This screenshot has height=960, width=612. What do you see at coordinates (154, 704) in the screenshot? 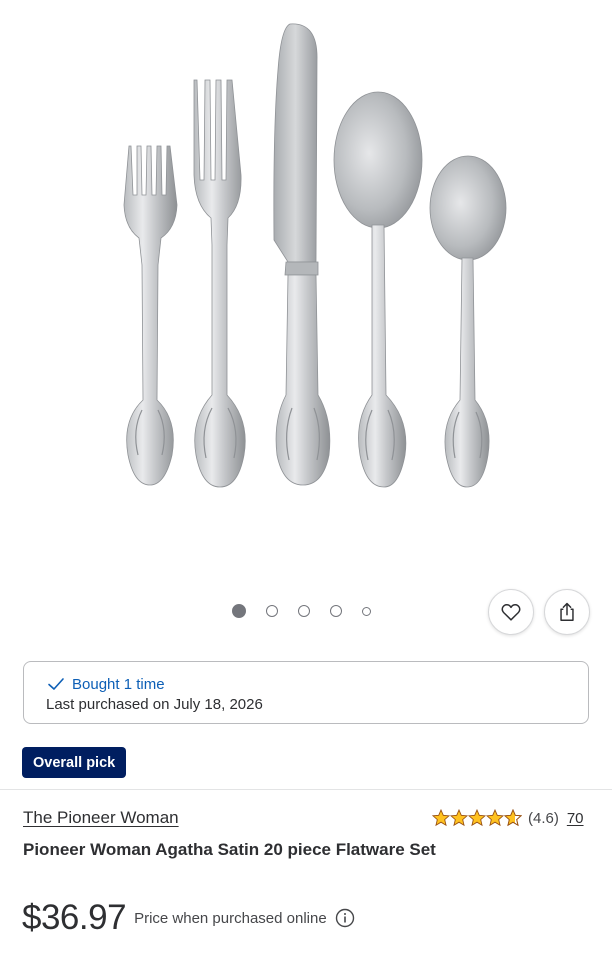
I see `last-purchased-text: Last purchased on July 18, 2026` at bounding box center [154, 704].